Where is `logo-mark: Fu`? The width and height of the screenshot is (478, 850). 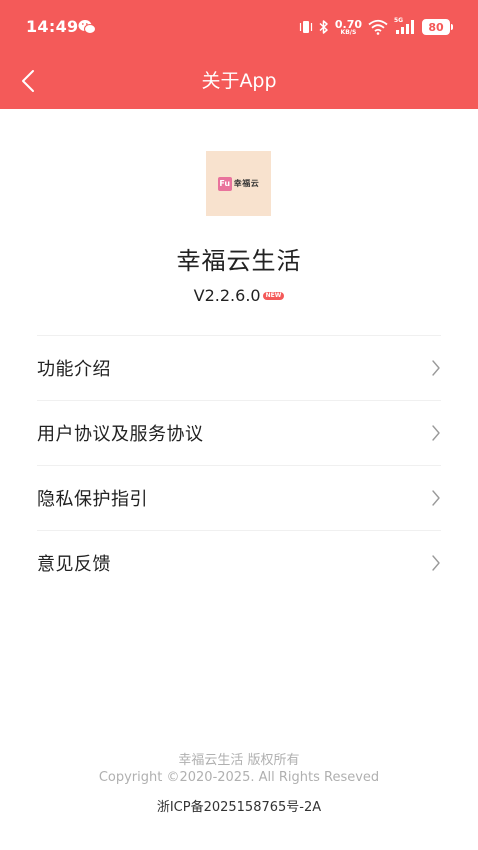 logo-mark: Fu is located at coordinates (224, 183).